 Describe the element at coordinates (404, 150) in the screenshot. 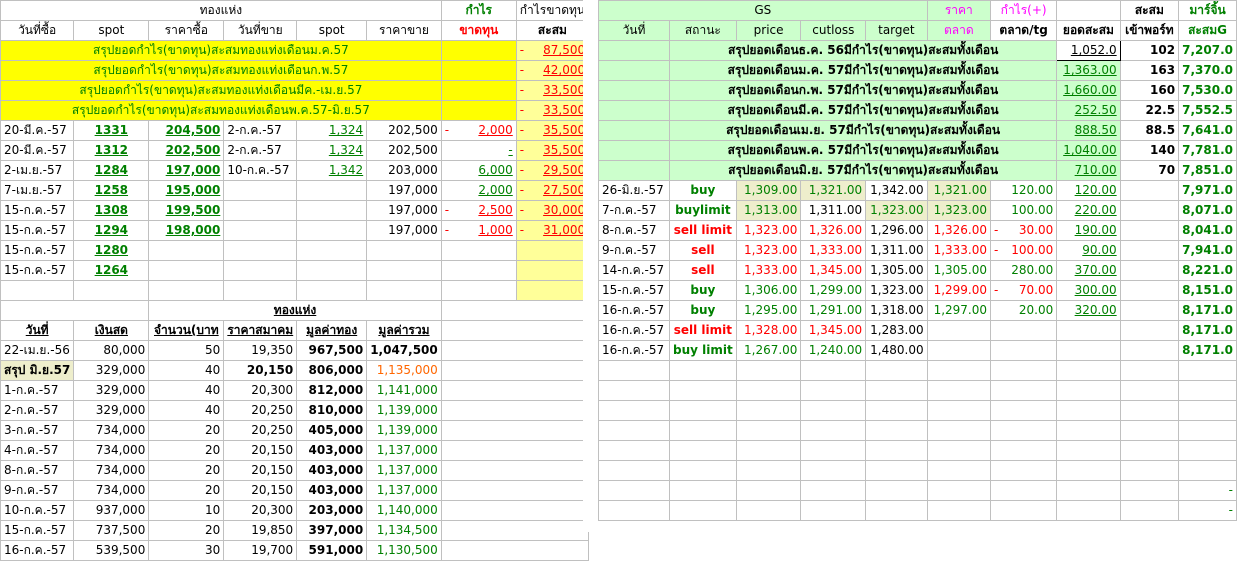

I see `sell-price: 202,500` at that location.